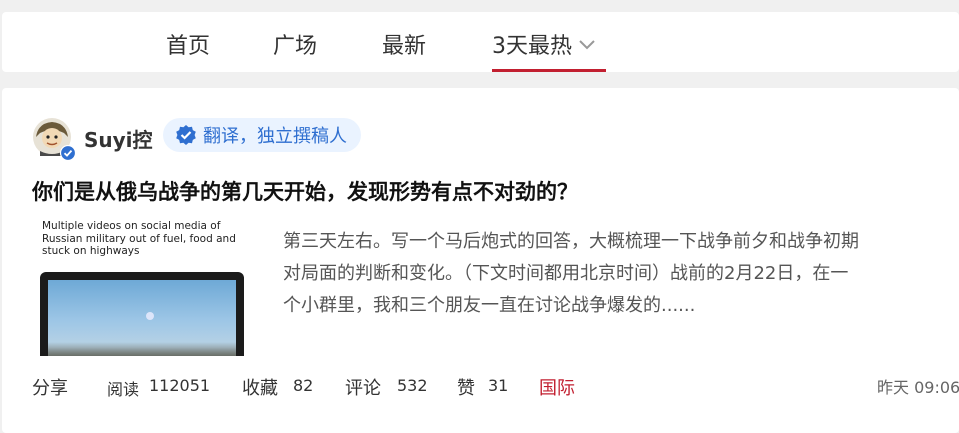 The image size is (959, 433). What do you see at coordinates (180, 385) in the screenshot?
I see `reads-count: 112051` at bounding box center [180, 385].